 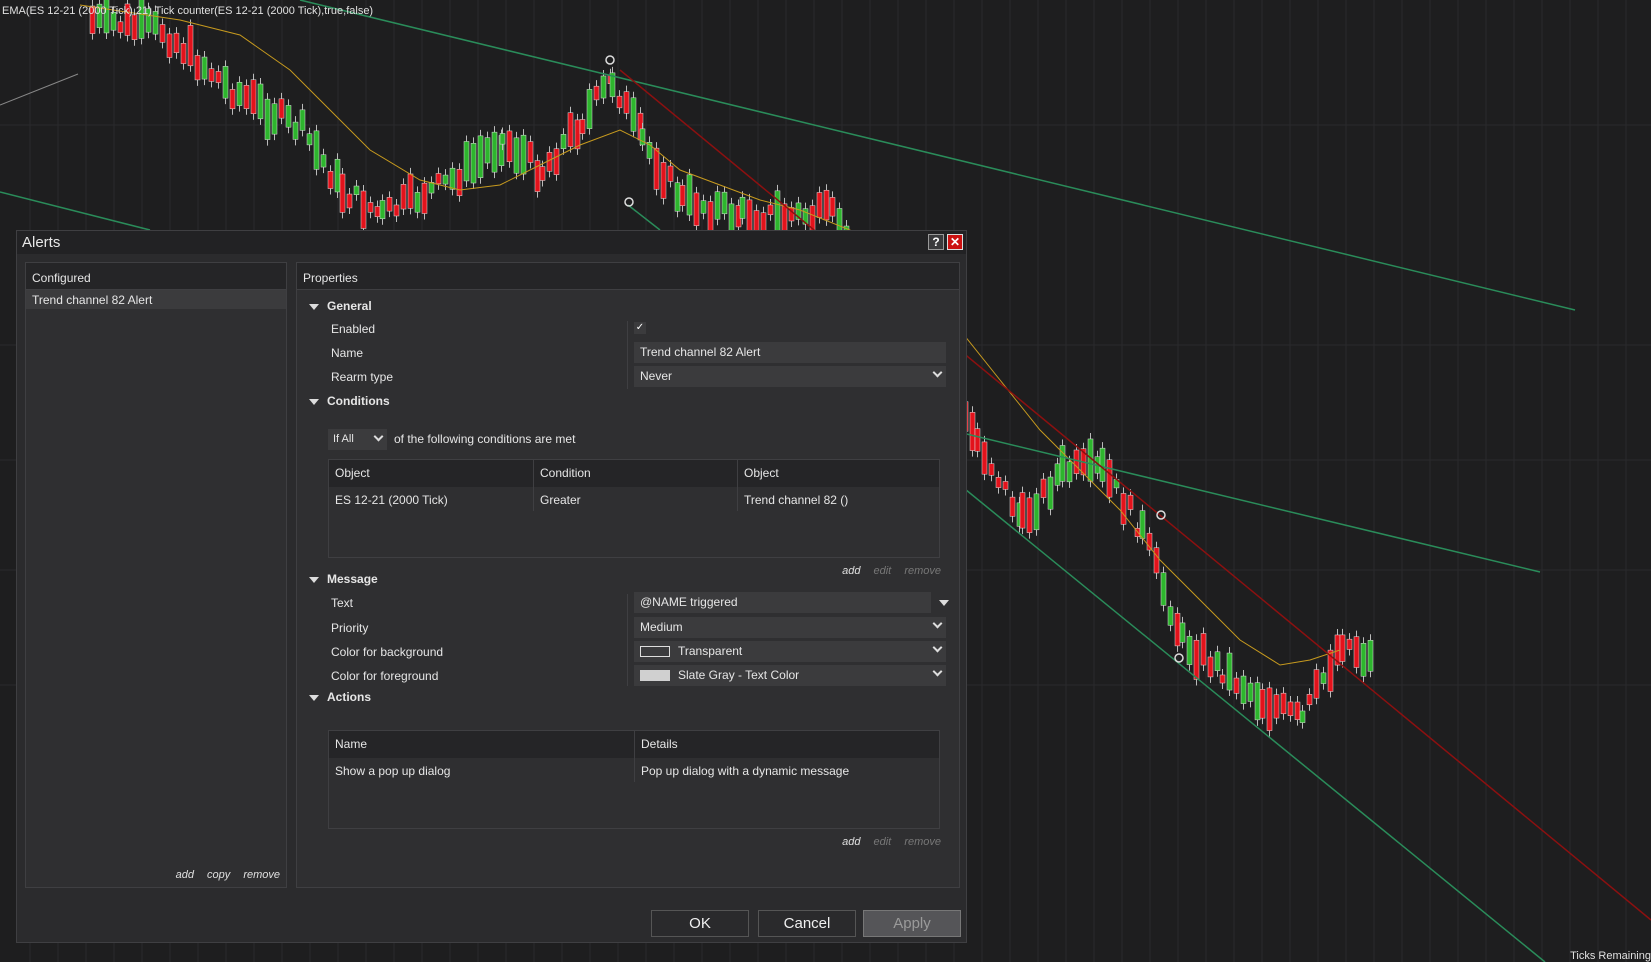 What do you see at coordinates (787, 744) in the screenshot?
I see `column-header: Details` at bounding box center [787, 744].